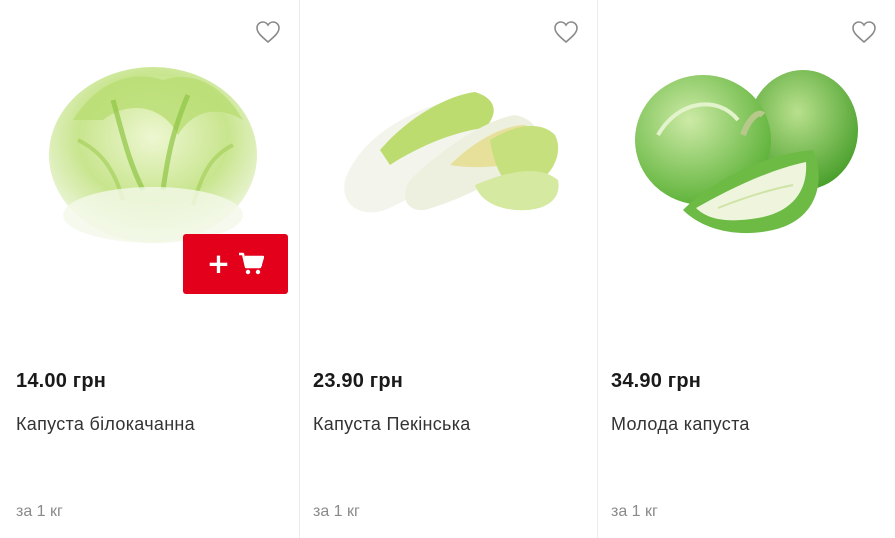  I want to click on plus-icon: +, so click(218, 263).